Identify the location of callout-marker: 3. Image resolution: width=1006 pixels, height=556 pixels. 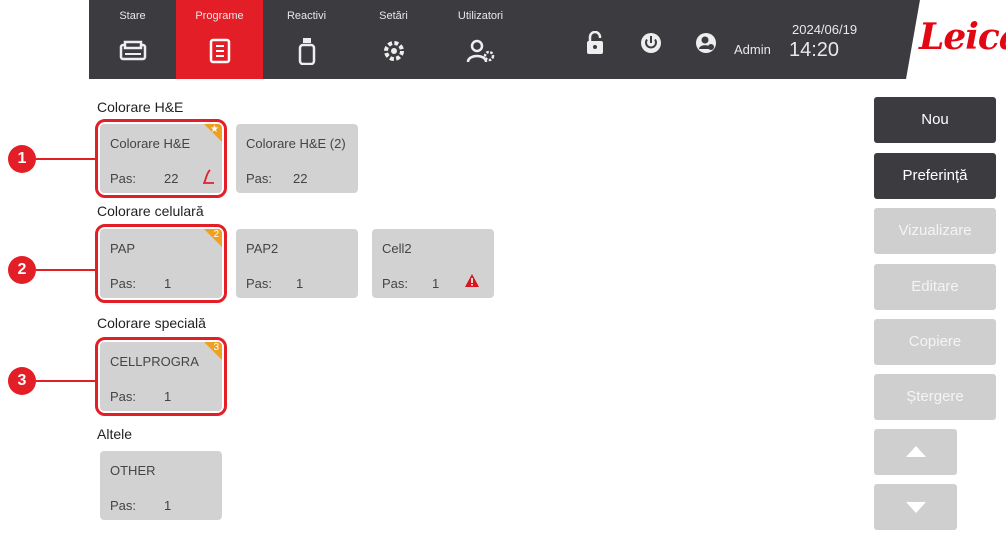
(22, 381).